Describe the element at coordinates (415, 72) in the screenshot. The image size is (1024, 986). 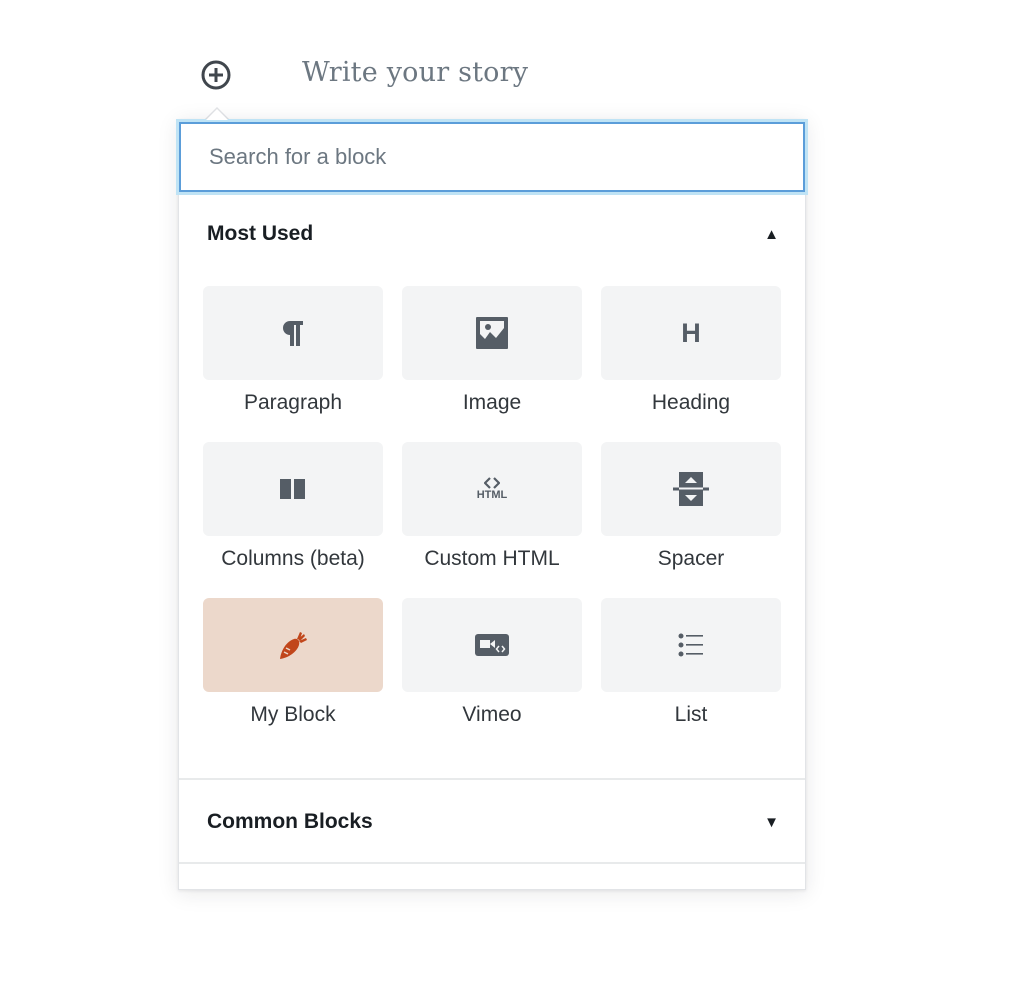
I see `title-placeholder: Write your story` at that location.